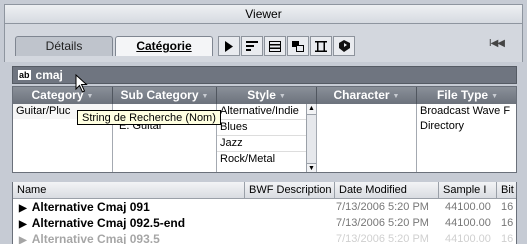  What do you see at coordinates (267, 95) in the screenshot?
I see `header-style: Style ▼` at bounding box center [267, 95].